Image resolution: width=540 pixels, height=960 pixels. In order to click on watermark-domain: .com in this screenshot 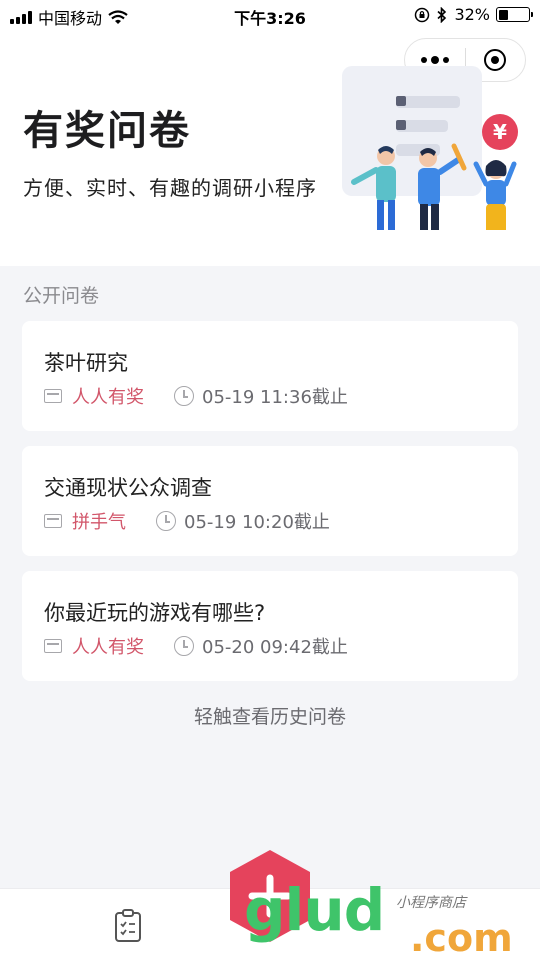, I will do `click(461, 938)`.